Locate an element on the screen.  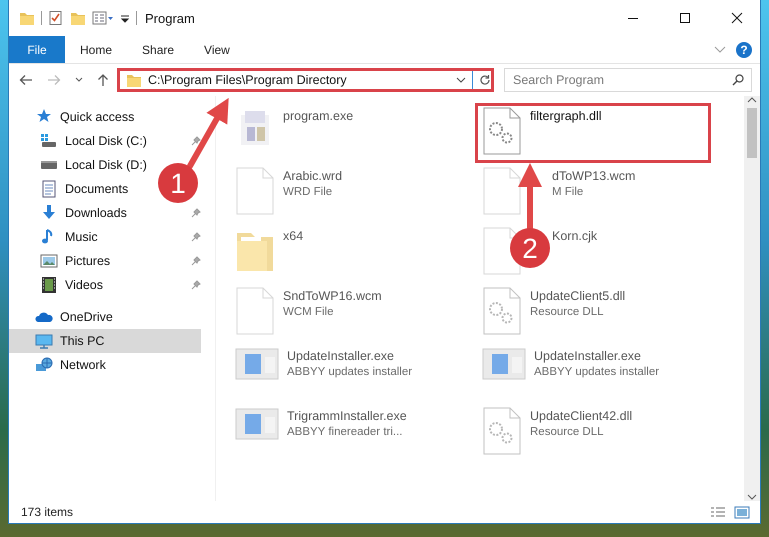
navigation-item: Network is located at coordinates (83, 365).